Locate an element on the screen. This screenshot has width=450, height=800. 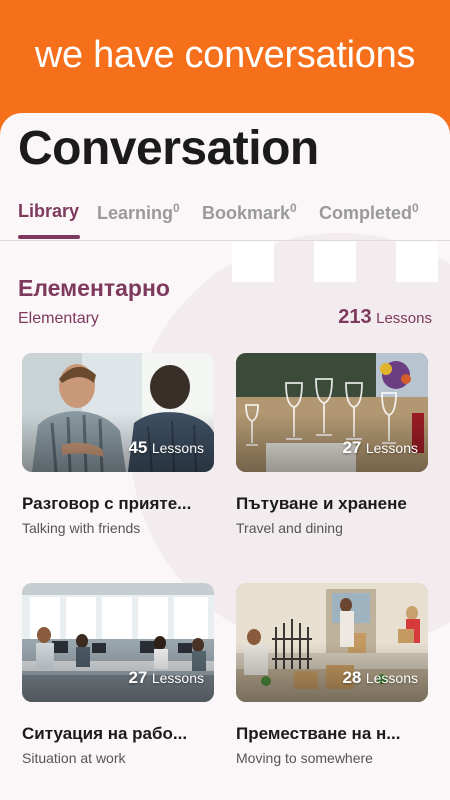
tab-learning-count: 0 is located at coordinates (176, 208).